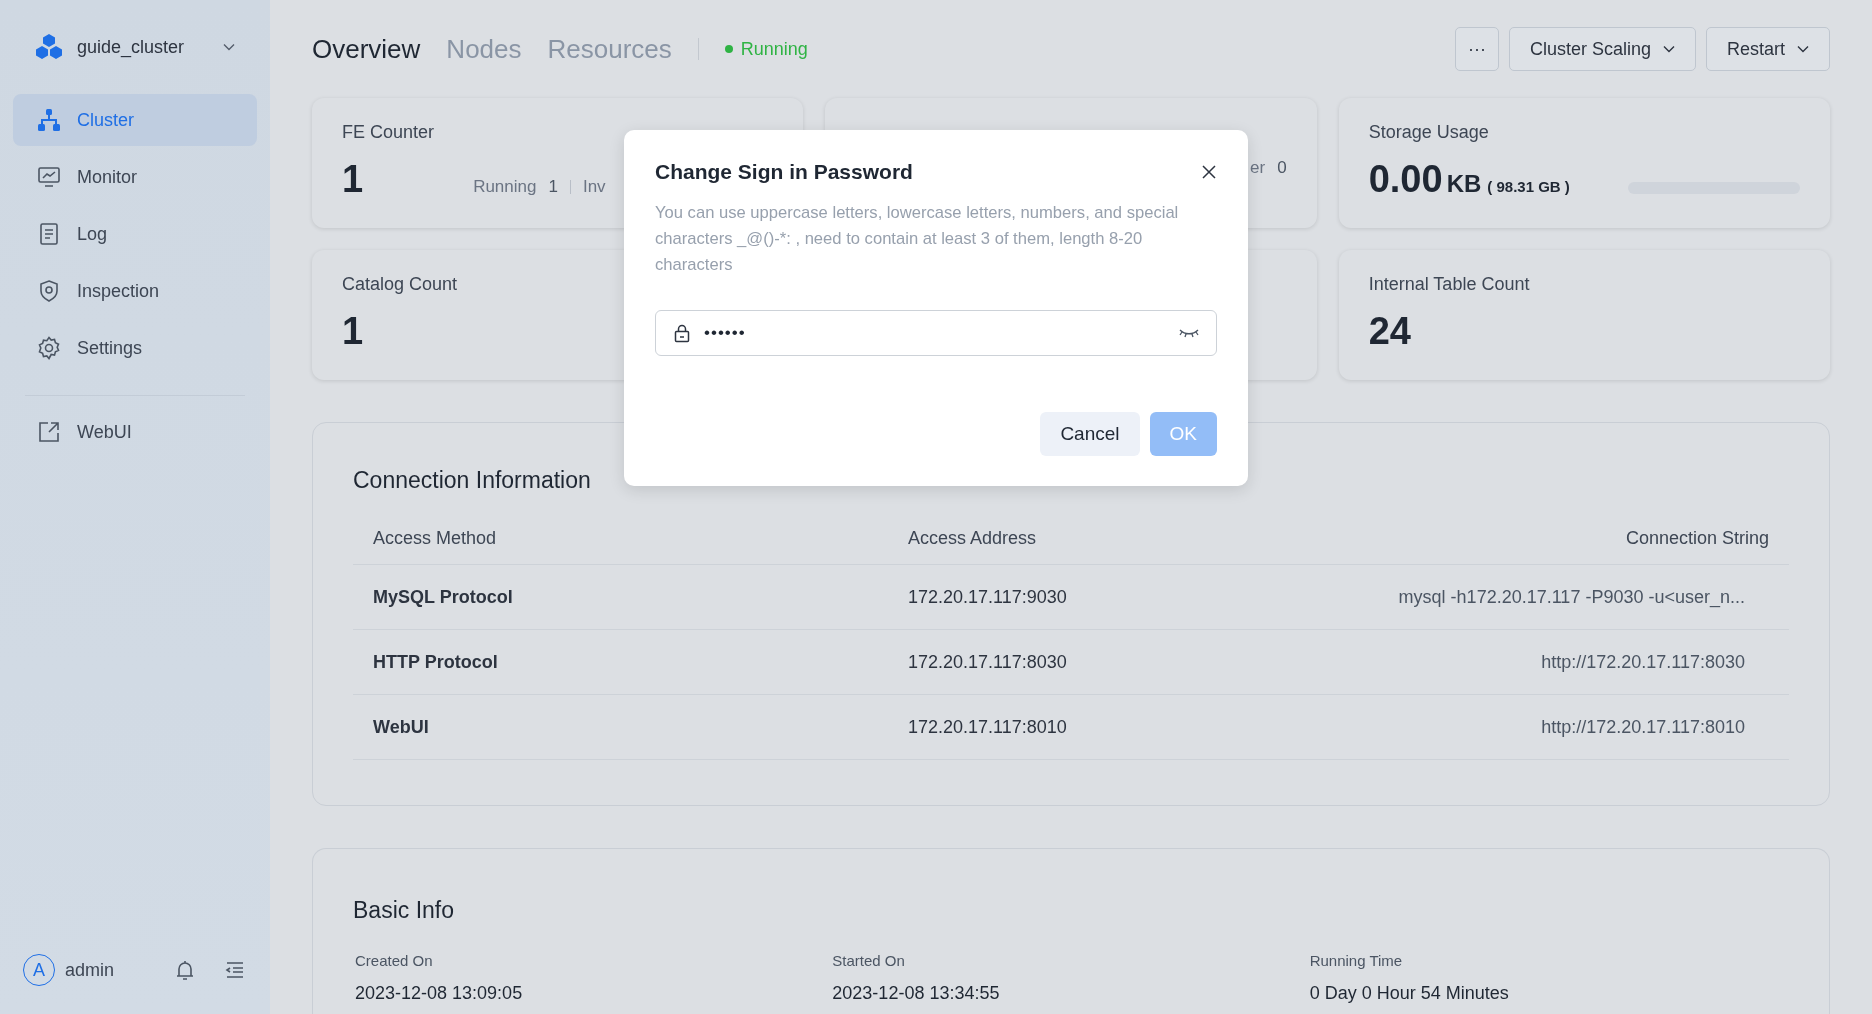 The image size is (1872, 1014). Describe the element at coordinates (1429, 133) in the screenshot. I see `card-title: Storage Usage` at that location.